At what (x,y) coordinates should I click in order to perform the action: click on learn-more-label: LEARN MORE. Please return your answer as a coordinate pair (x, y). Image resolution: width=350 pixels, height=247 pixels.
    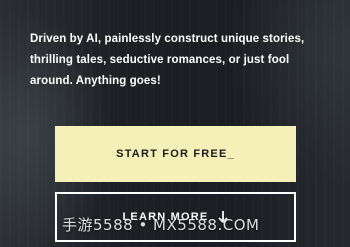
    Looking at the image, I should click on (165, 217).